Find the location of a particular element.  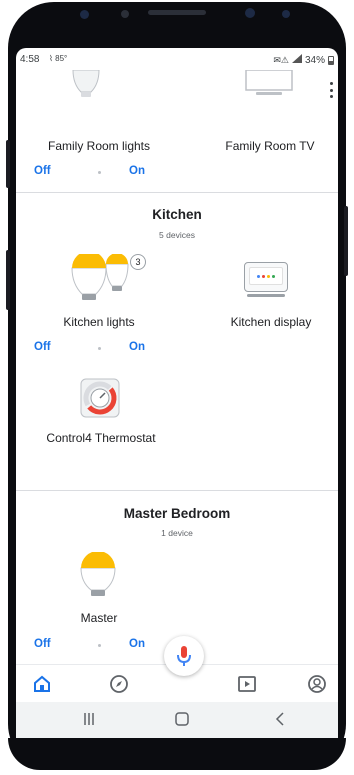

discover-icon is located at coordinates (119, 684).